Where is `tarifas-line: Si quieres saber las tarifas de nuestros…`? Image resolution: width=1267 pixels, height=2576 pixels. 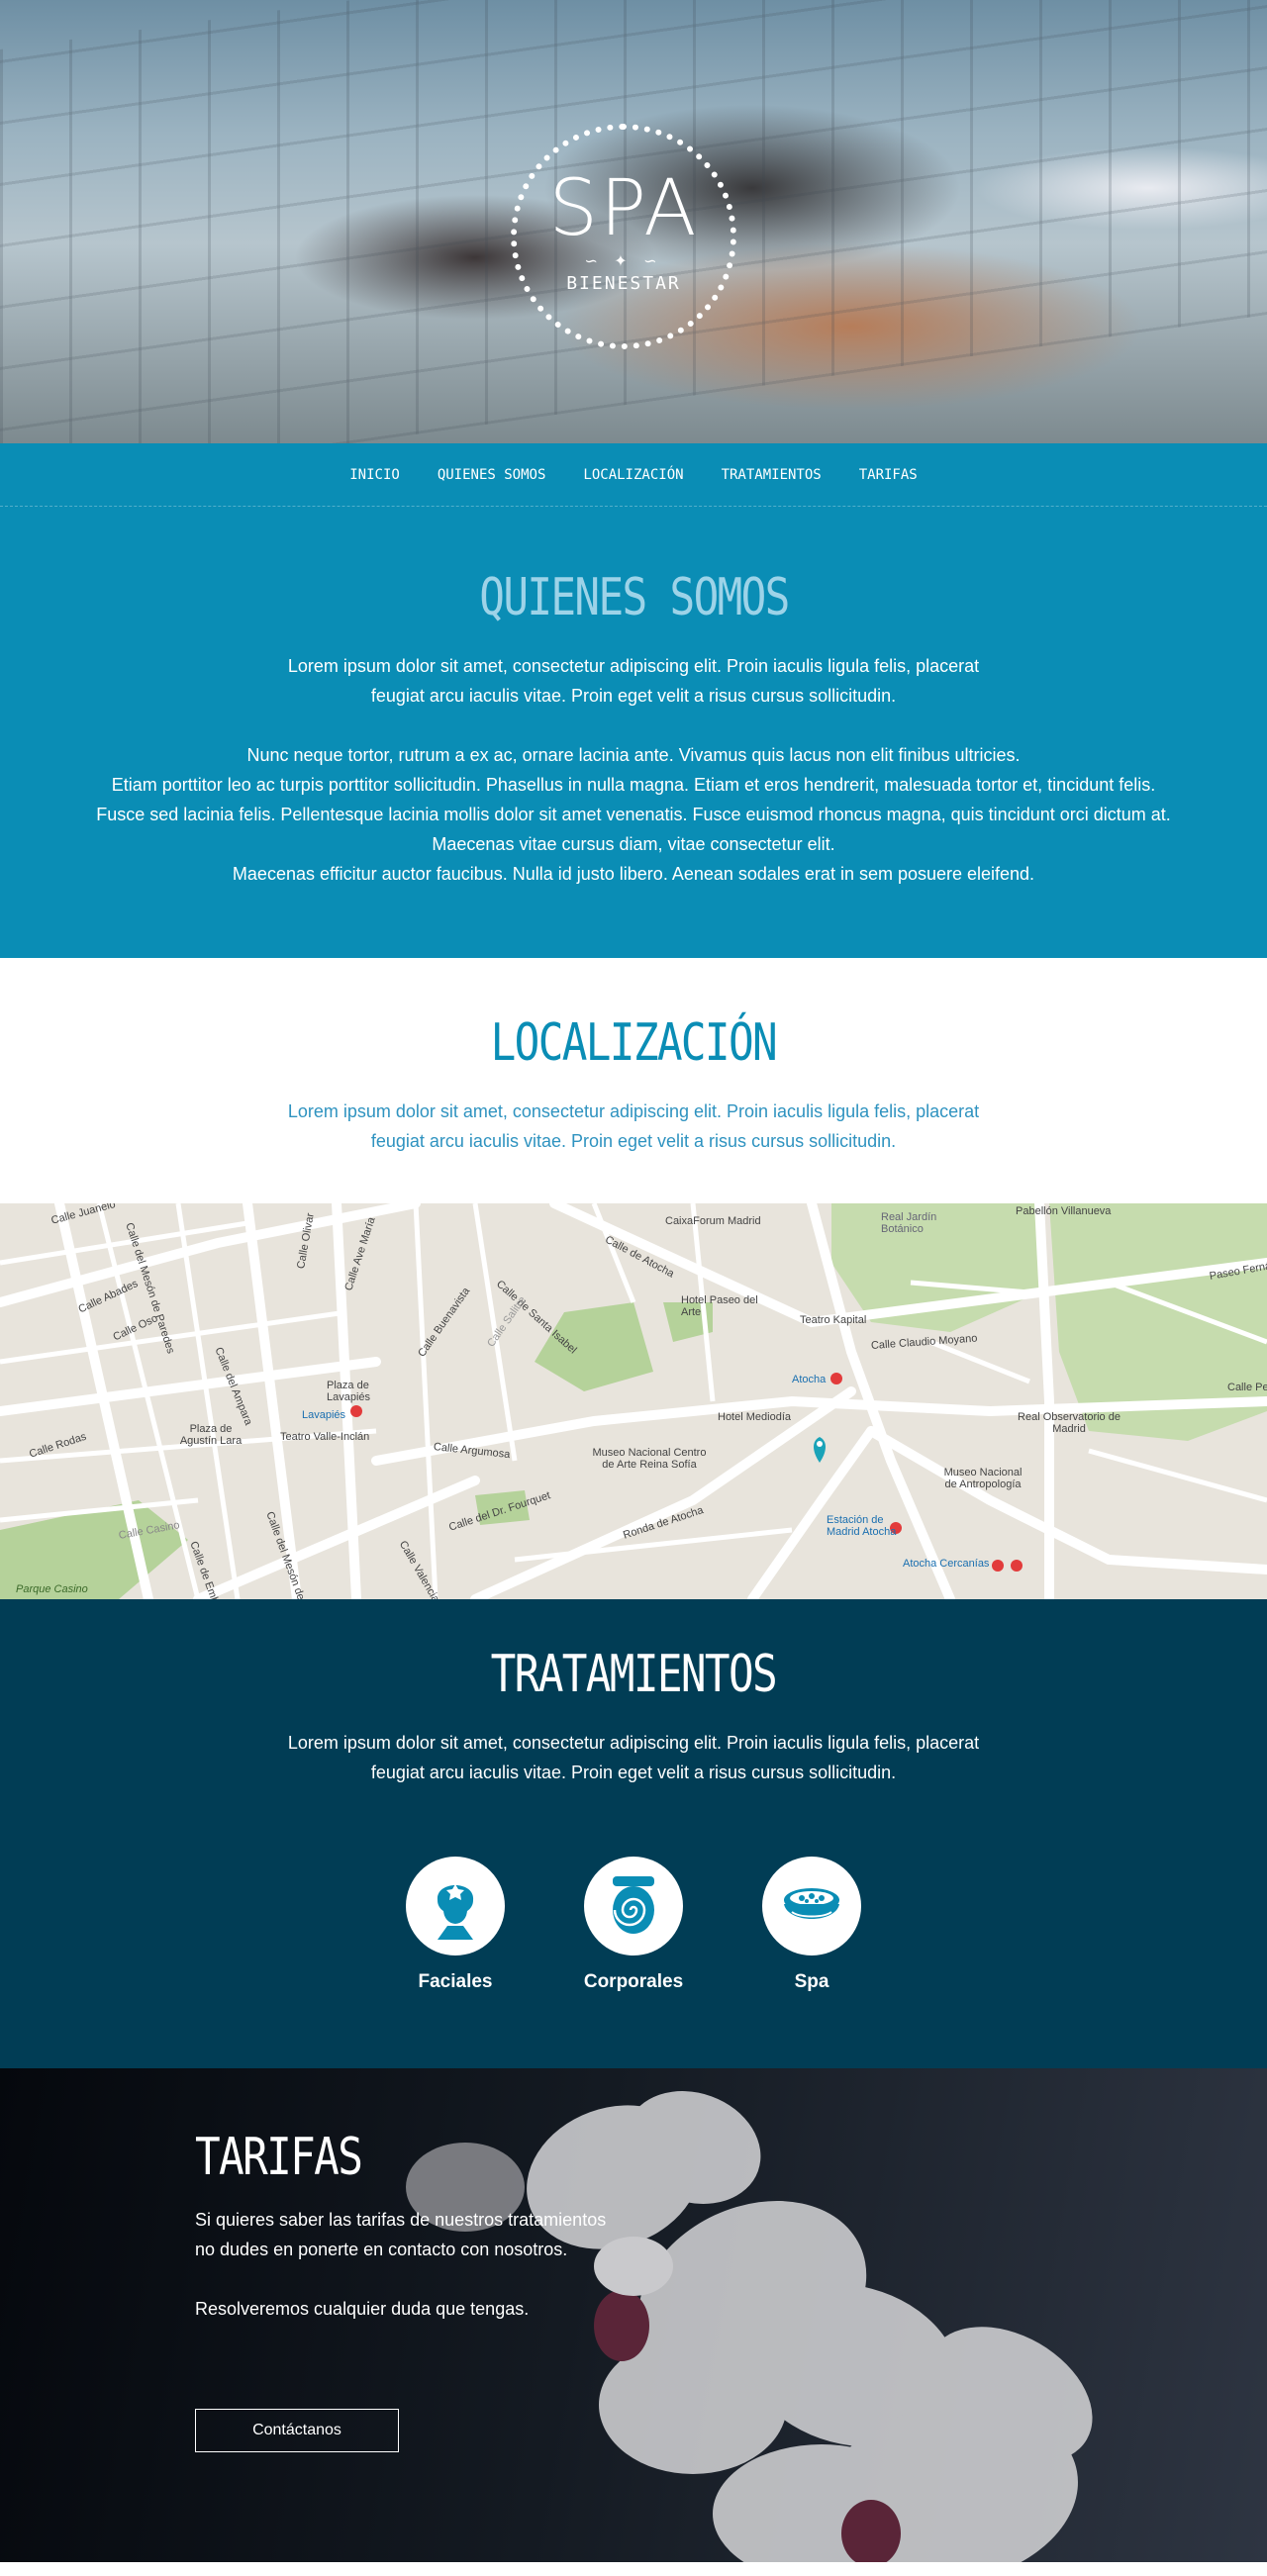
tarifas-line: Si quieres saber las tarifas de nuestros… is located at coordinates (401, 2220).